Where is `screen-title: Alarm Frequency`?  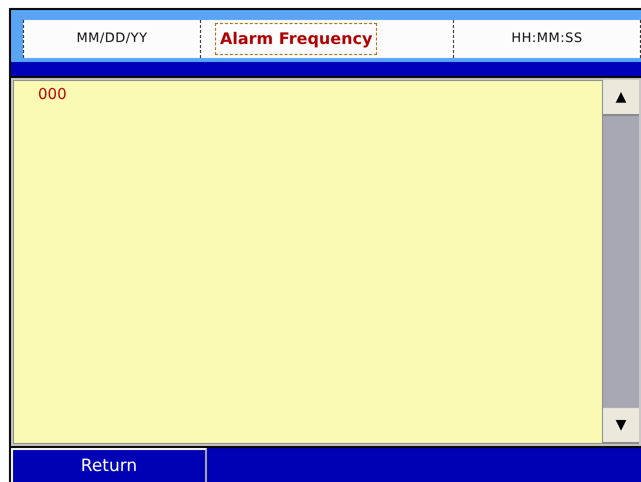
screen-title: Alarm Frequency is located at coordinates (296, 39).